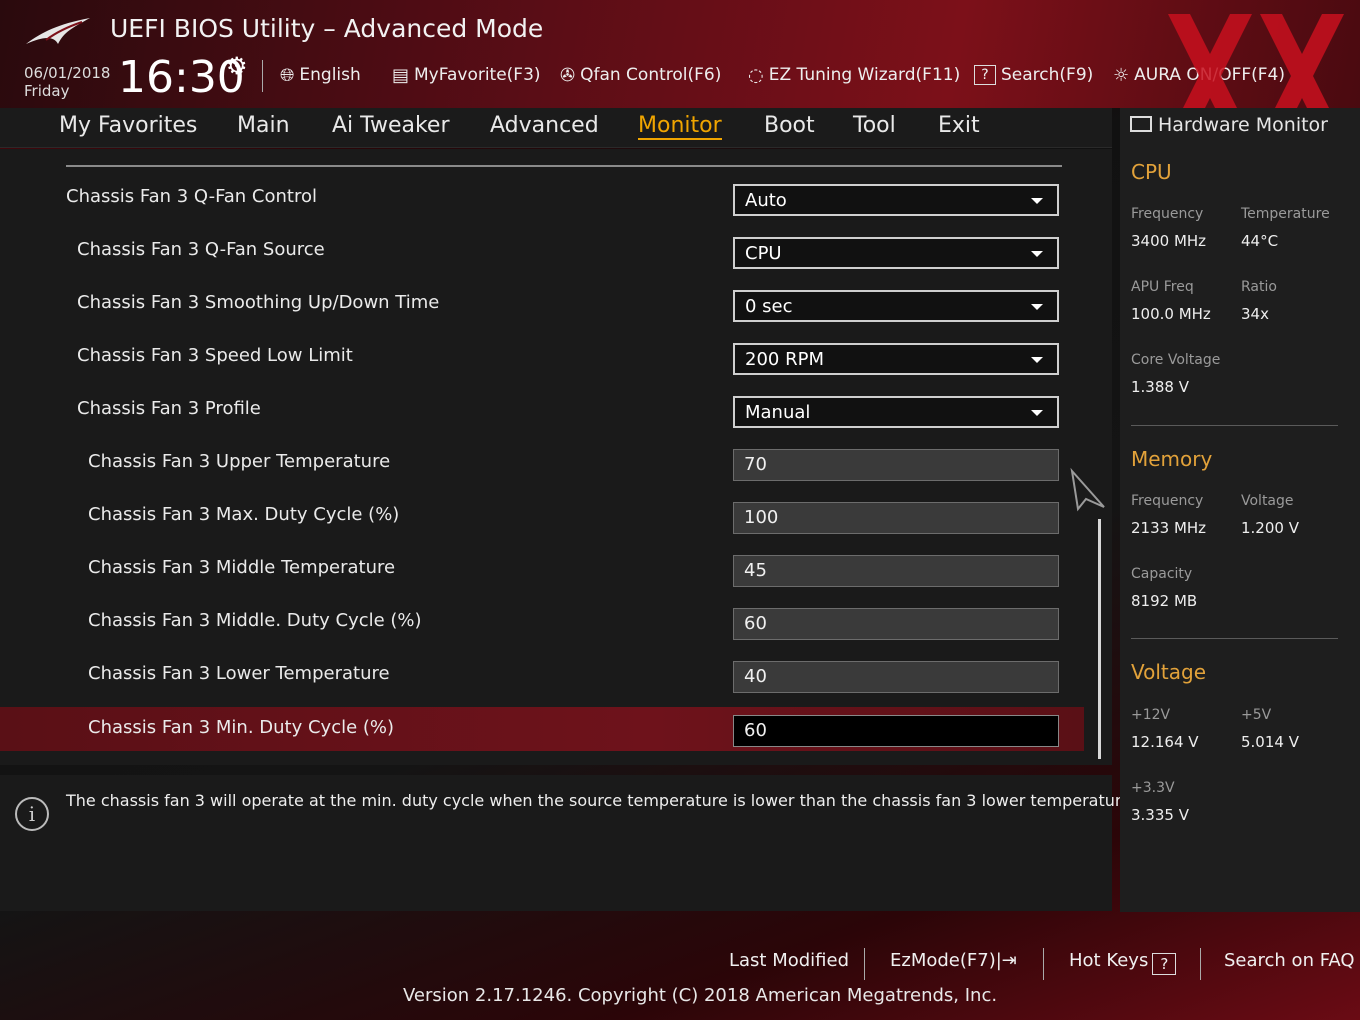 The image size is (1360, 1020). What do you see at coordinates (542, 675) in the screenshot?
I see `setting-row-lower-temp: Chassis Fan 3 Lower Temperature 40` at bounding box center [542, 675].